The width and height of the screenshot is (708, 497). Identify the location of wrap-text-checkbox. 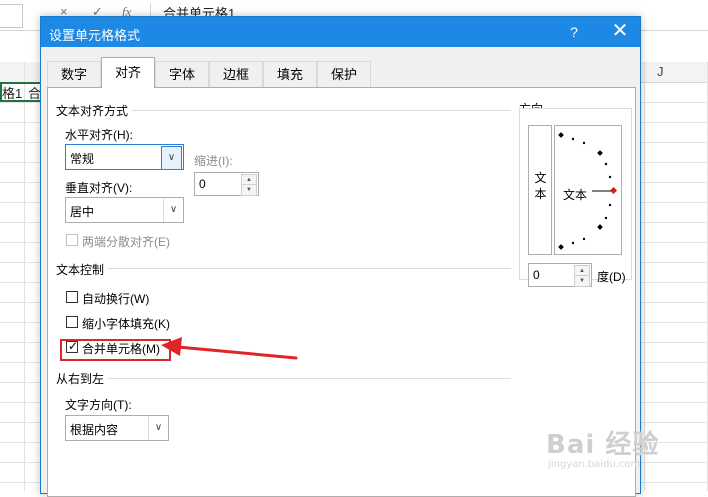
(72, 297).